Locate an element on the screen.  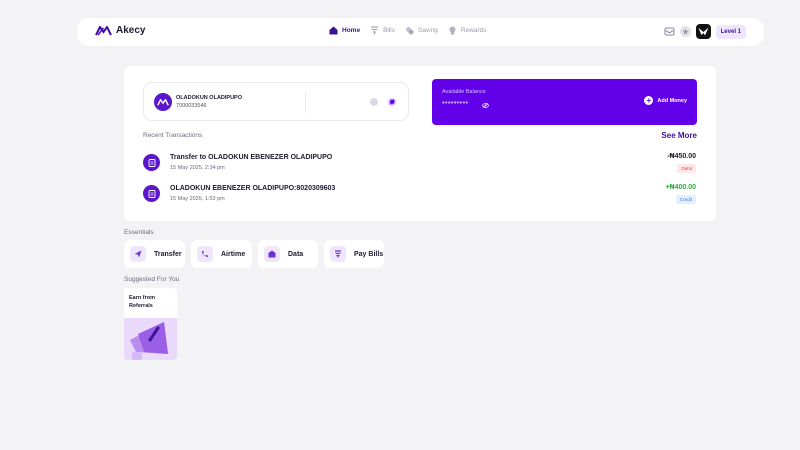
essentials-title: Essentials is located at coordinates (139, 232).